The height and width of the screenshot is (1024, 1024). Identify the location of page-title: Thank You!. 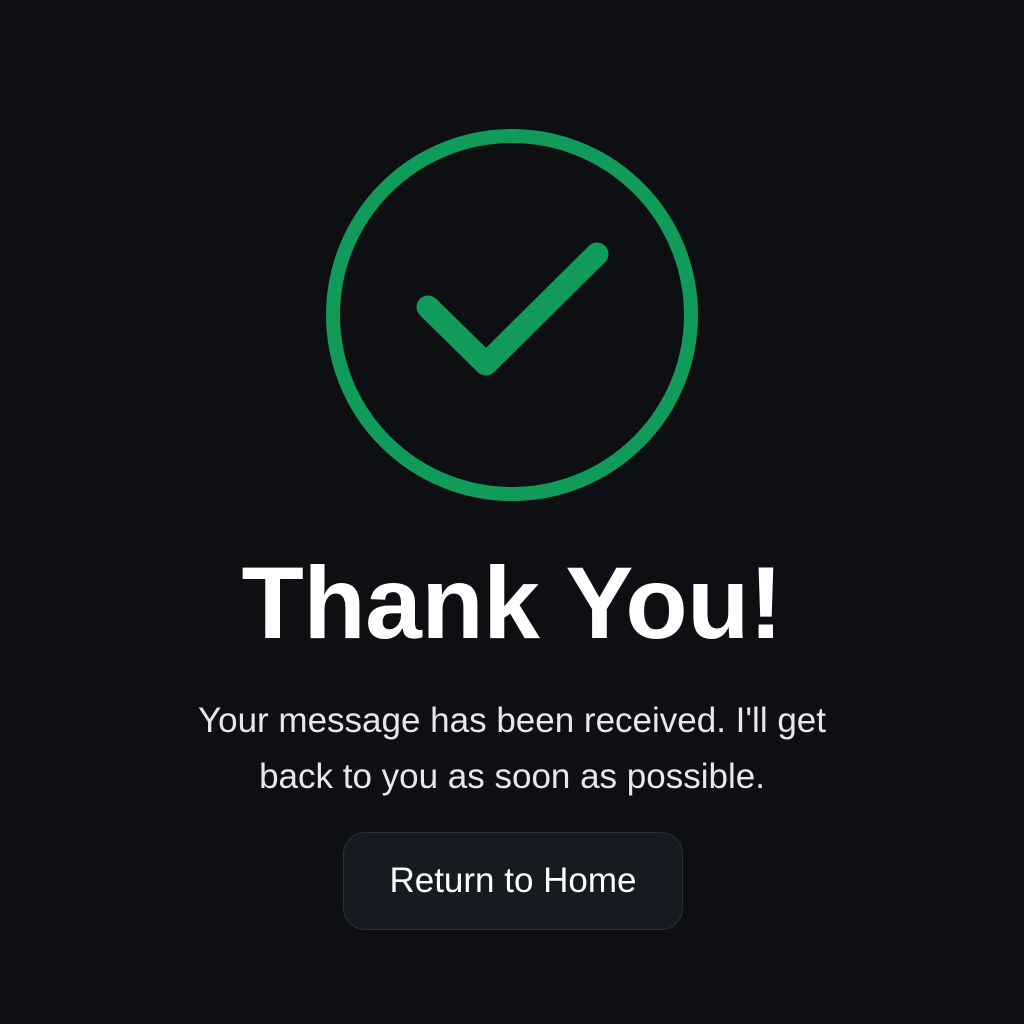
(512, 603).